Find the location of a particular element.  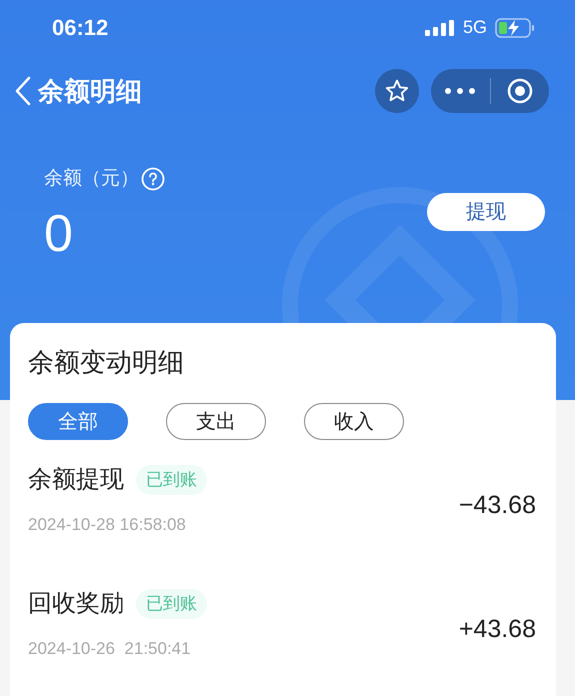

details-title: 余额变动明细 is located at coordinates (106, 362).